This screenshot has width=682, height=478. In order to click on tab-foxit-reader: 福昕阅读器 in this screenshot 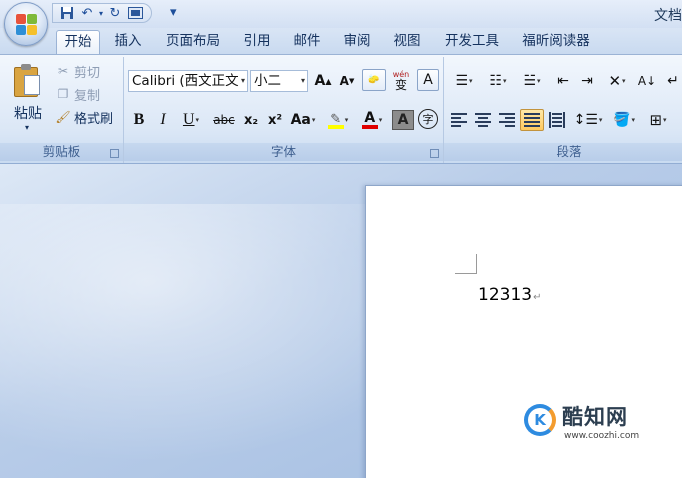, I will do `click(556, 42)`.